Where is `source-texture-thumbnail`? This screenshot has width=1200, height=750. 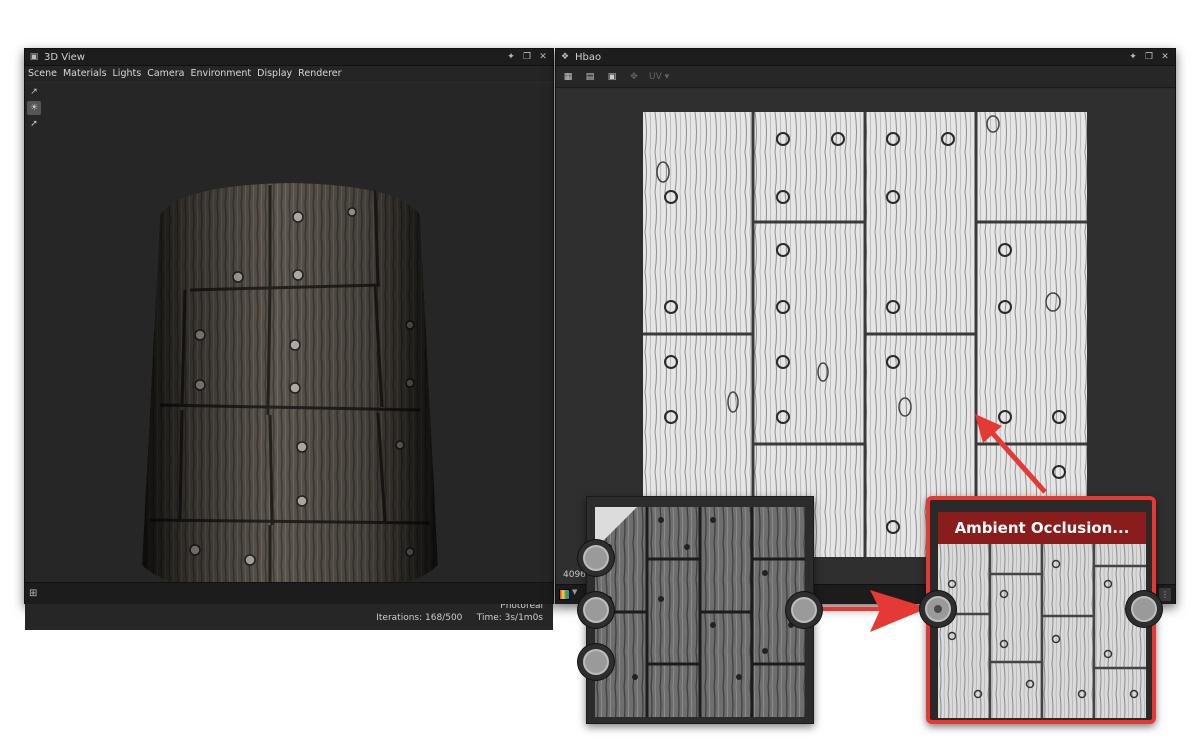 source-texture-thumbnail is located at coordinates (700, 612).